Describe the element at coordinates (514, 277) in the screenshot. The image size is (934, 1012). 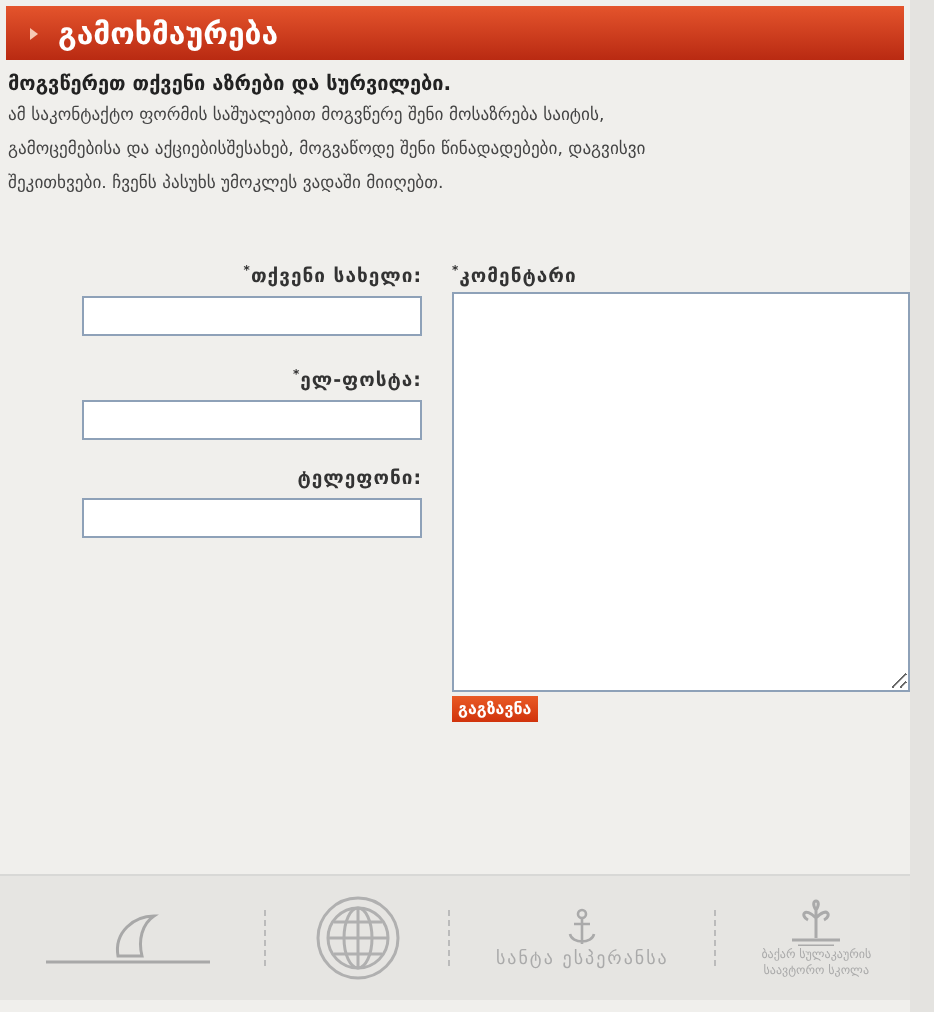
I see `field-label: $^{*}$კომენტარი` at that location.